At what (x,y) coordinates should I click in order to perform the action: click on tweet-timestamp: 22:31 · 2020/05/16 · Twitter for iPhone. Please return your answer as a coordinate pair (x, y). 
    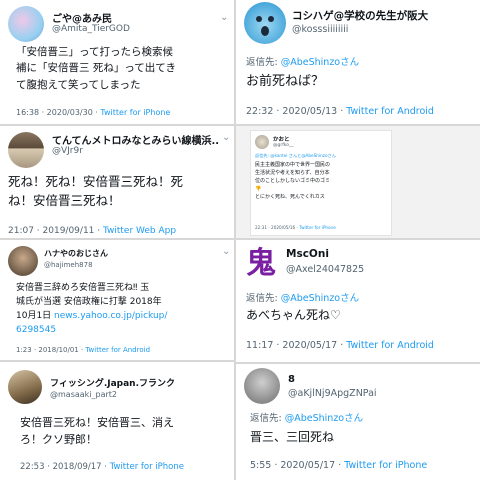
    Looking at the image, I should click on (295, 227).